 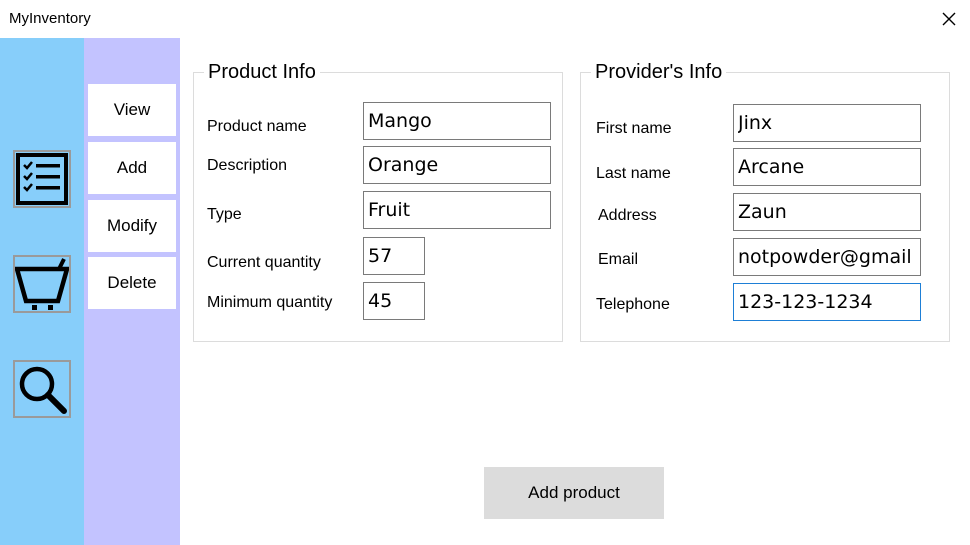 What do you see at coordinates (132, 168) in the screenshot?
I see `add-button: Add` at bounding box center [132, 168].